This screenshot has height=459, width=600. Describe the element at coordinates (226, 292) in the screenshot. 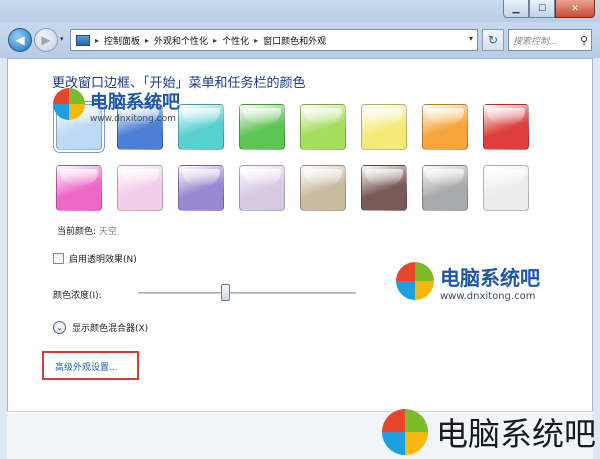

I see `intensity-slider-thumb` at that location.